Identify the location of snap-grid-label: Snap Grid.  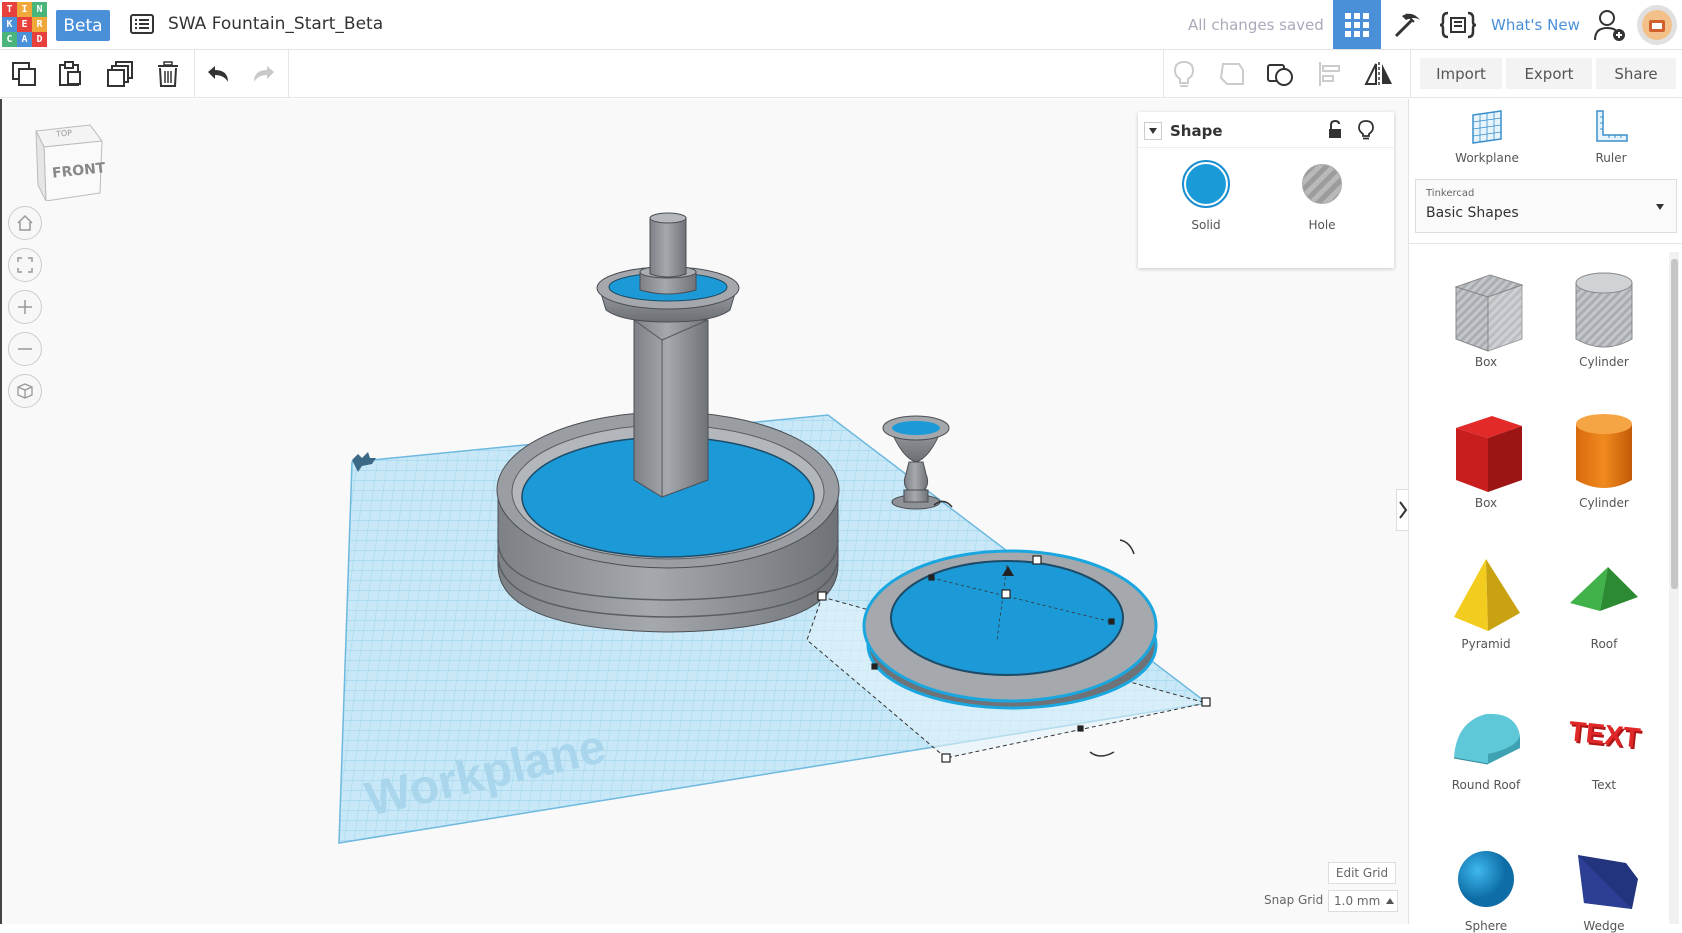
(1294, 900).